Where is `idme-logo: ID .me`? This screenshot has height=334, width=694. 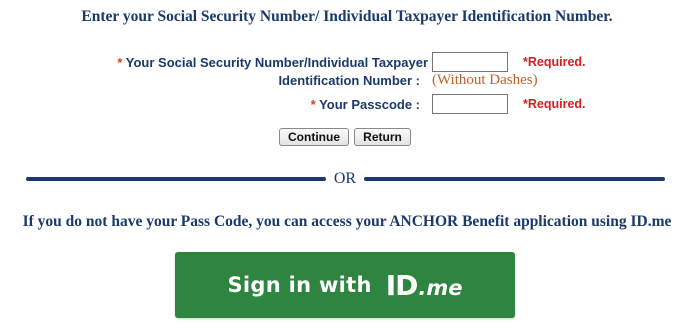
idme-logo: ID .me is located at coordinates (424, 285).